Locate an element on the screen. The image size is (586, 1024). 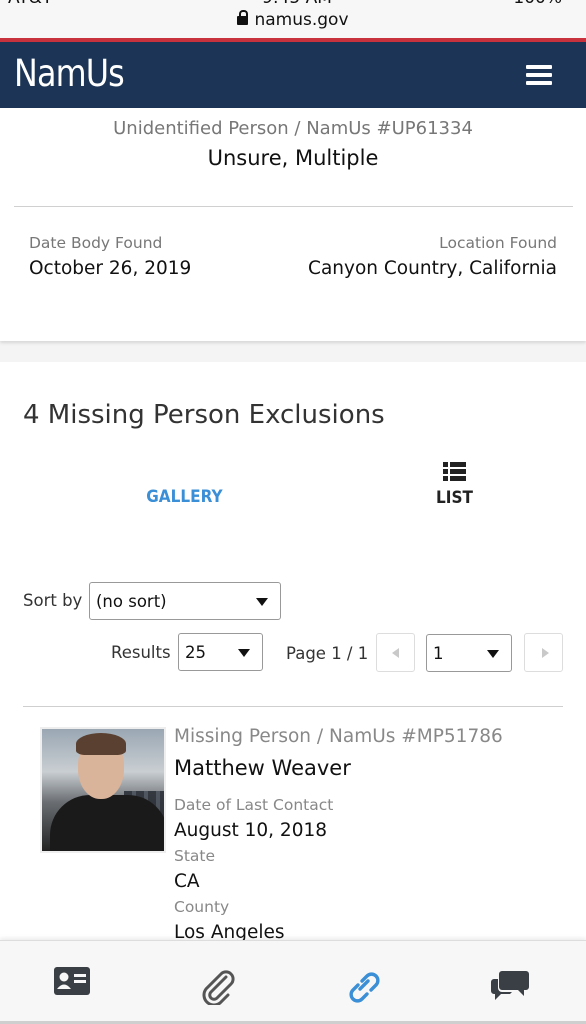
county-label: County is located at coordinates (202, 907).